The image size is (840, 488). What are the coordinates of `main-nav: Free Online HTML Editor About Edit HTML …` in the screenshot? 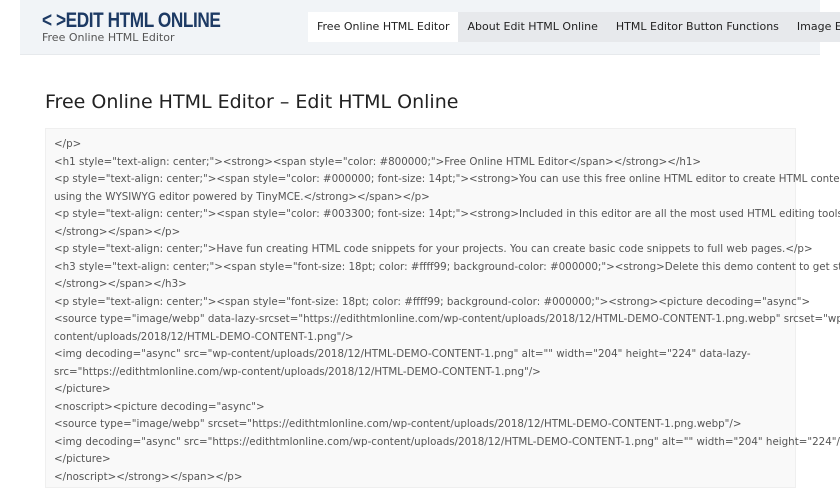 It's located at (574, 27).